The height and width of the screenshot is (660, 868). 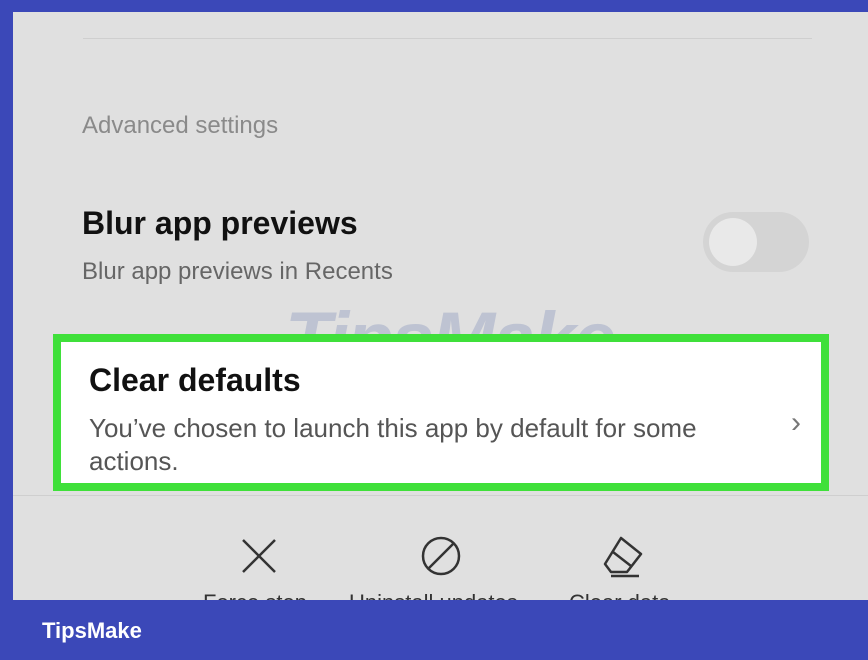 What do you see at coordinates (195, 380) in the screenshot?
I see `clear-defaults-title: Clear defaults` at bounding box center [195, 380].